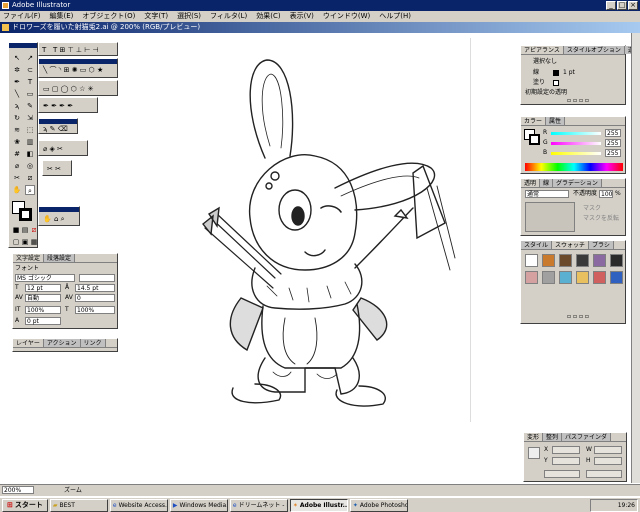 Image resolution: width=640 pixels, height=512 pixels. Describe the element at coordinates (17, 154) in the screenshot. I see `mesh-tool-icon: #` at that location.